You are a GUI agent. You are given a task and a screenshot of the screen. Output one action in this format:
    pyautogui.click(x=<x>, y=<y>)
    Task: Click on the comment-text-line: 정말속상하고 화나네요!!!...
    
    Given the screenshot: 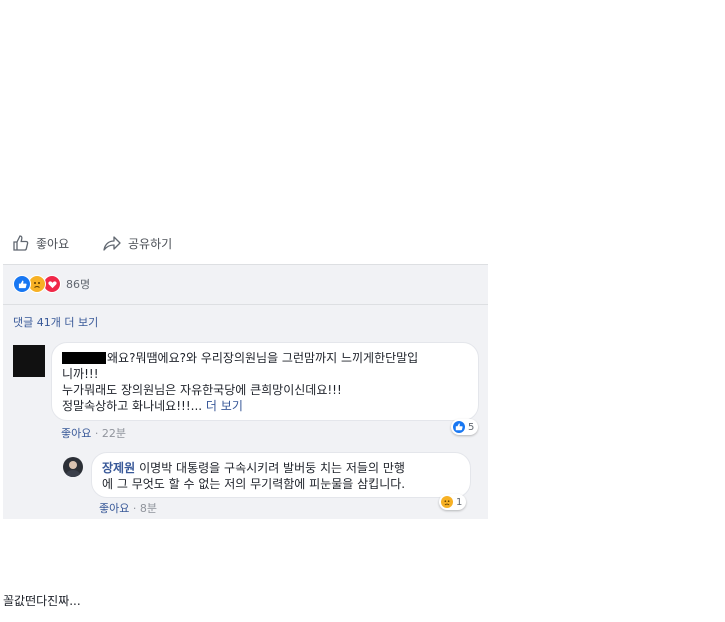 What is the action you would take?
    pyautogui.click(x=132, y=406)
    